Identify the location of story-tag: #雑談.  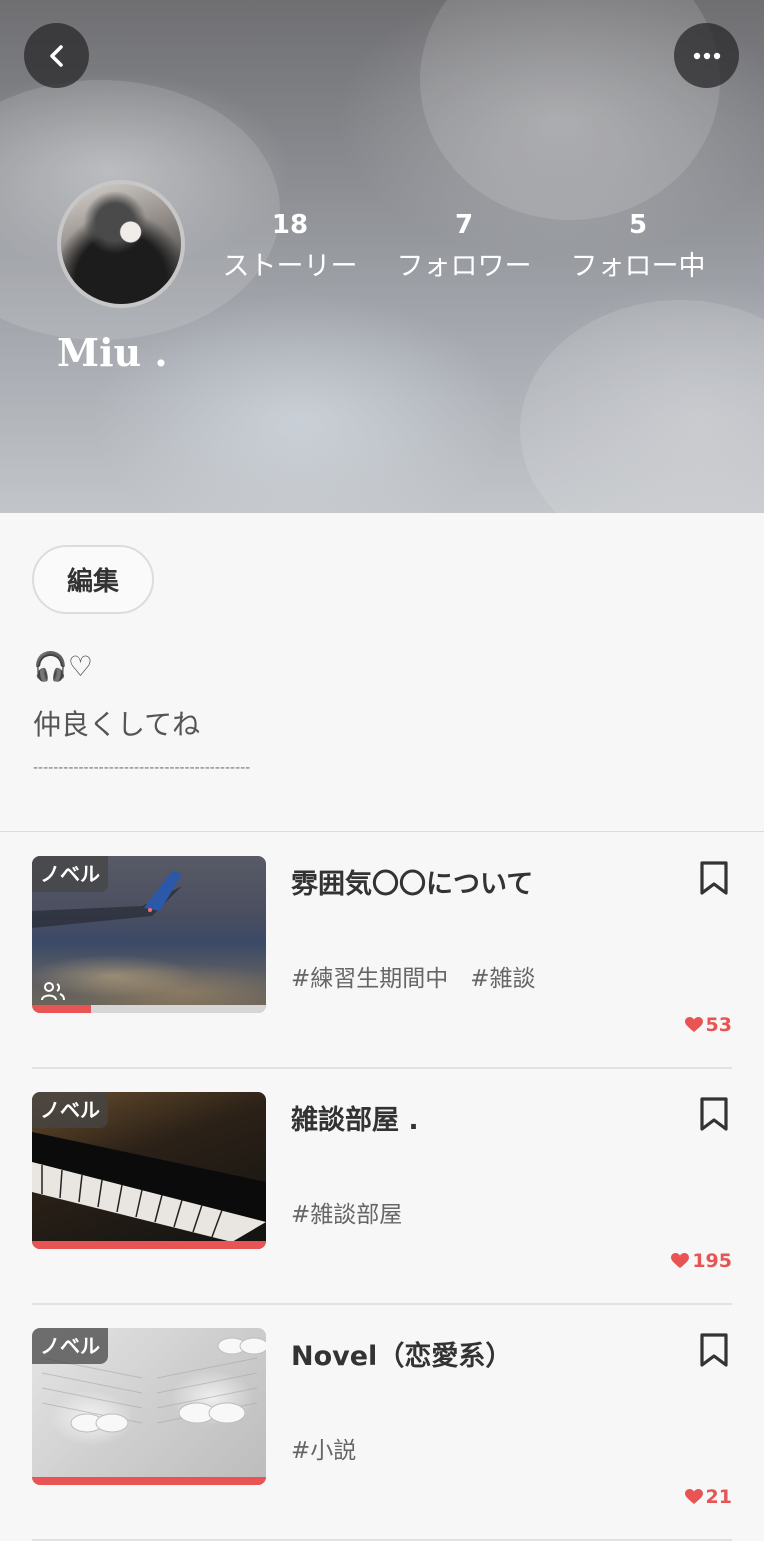
(502, 979).